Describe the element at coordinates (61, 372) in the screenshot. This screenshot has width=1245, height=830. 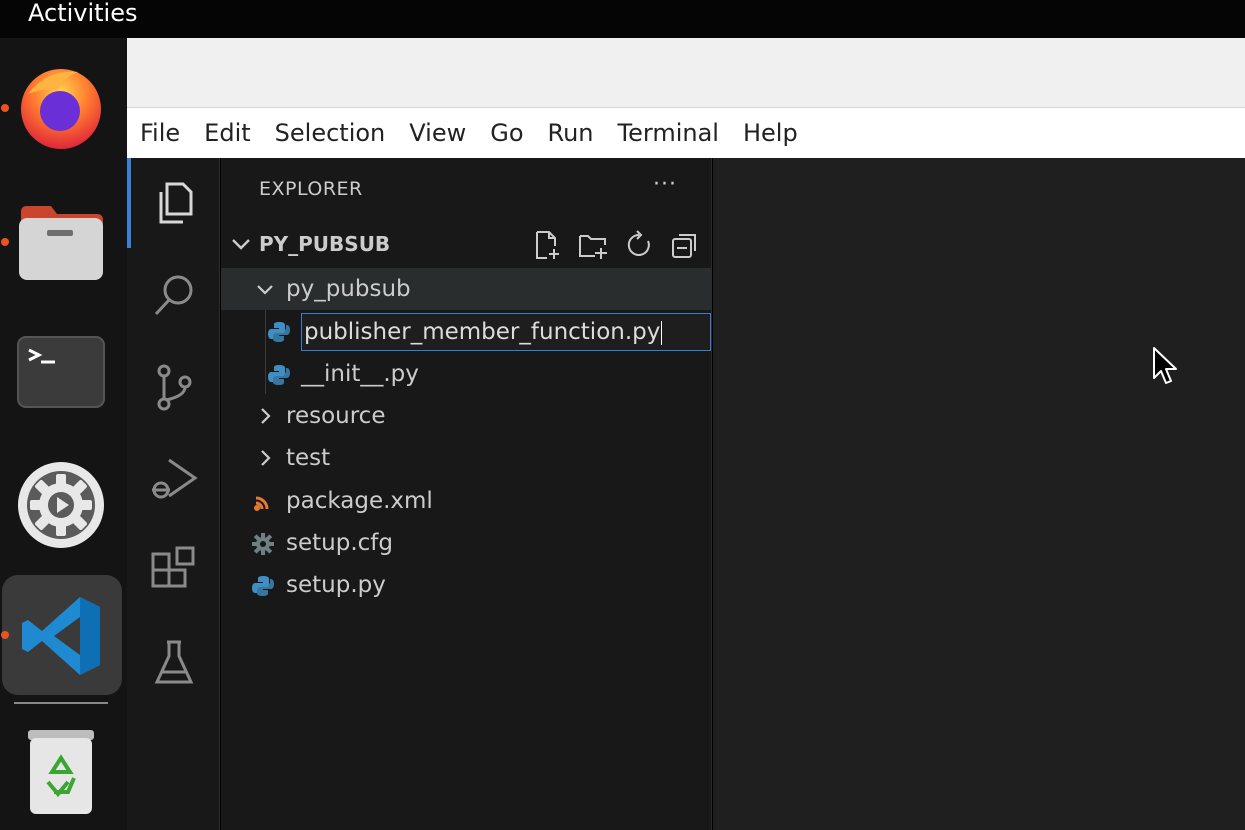
I see `terminal-icon` at that location.